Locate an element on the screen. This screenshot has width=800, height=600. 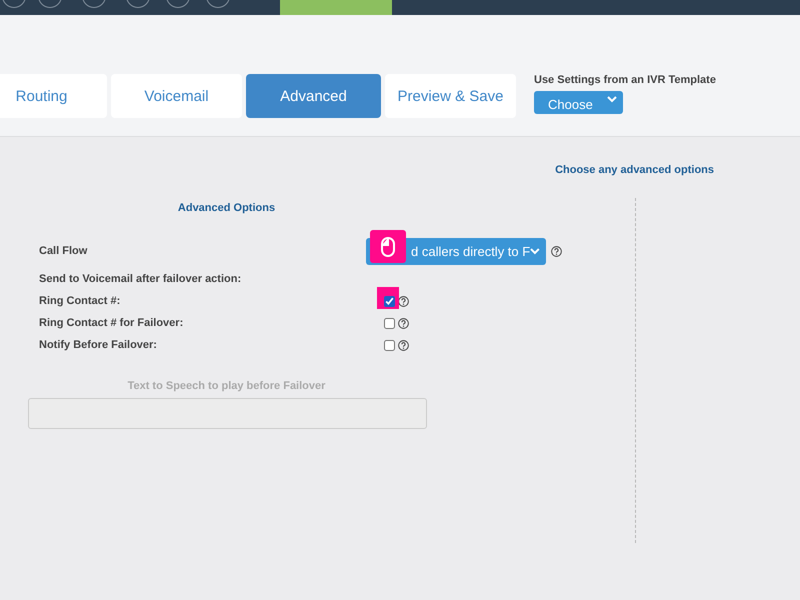
tts-label: Text to Speech to play before Failover is located at coordinates (227, 386).